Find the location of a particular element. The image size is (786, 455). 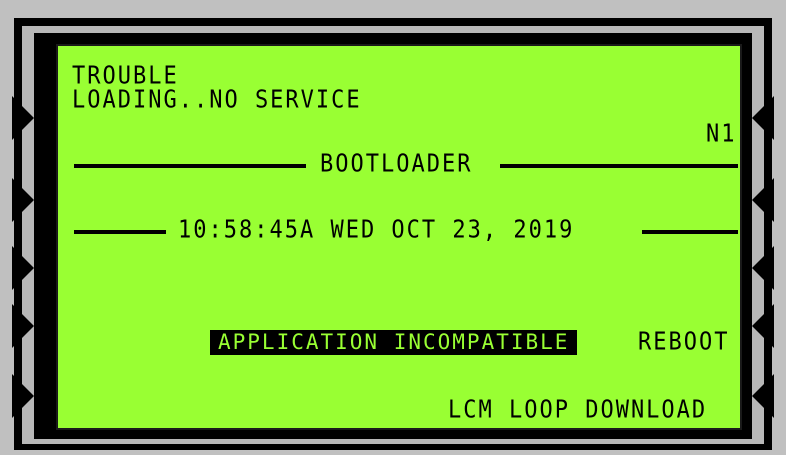

reboot-option: REBOOT is located at coordinates (683, 342).